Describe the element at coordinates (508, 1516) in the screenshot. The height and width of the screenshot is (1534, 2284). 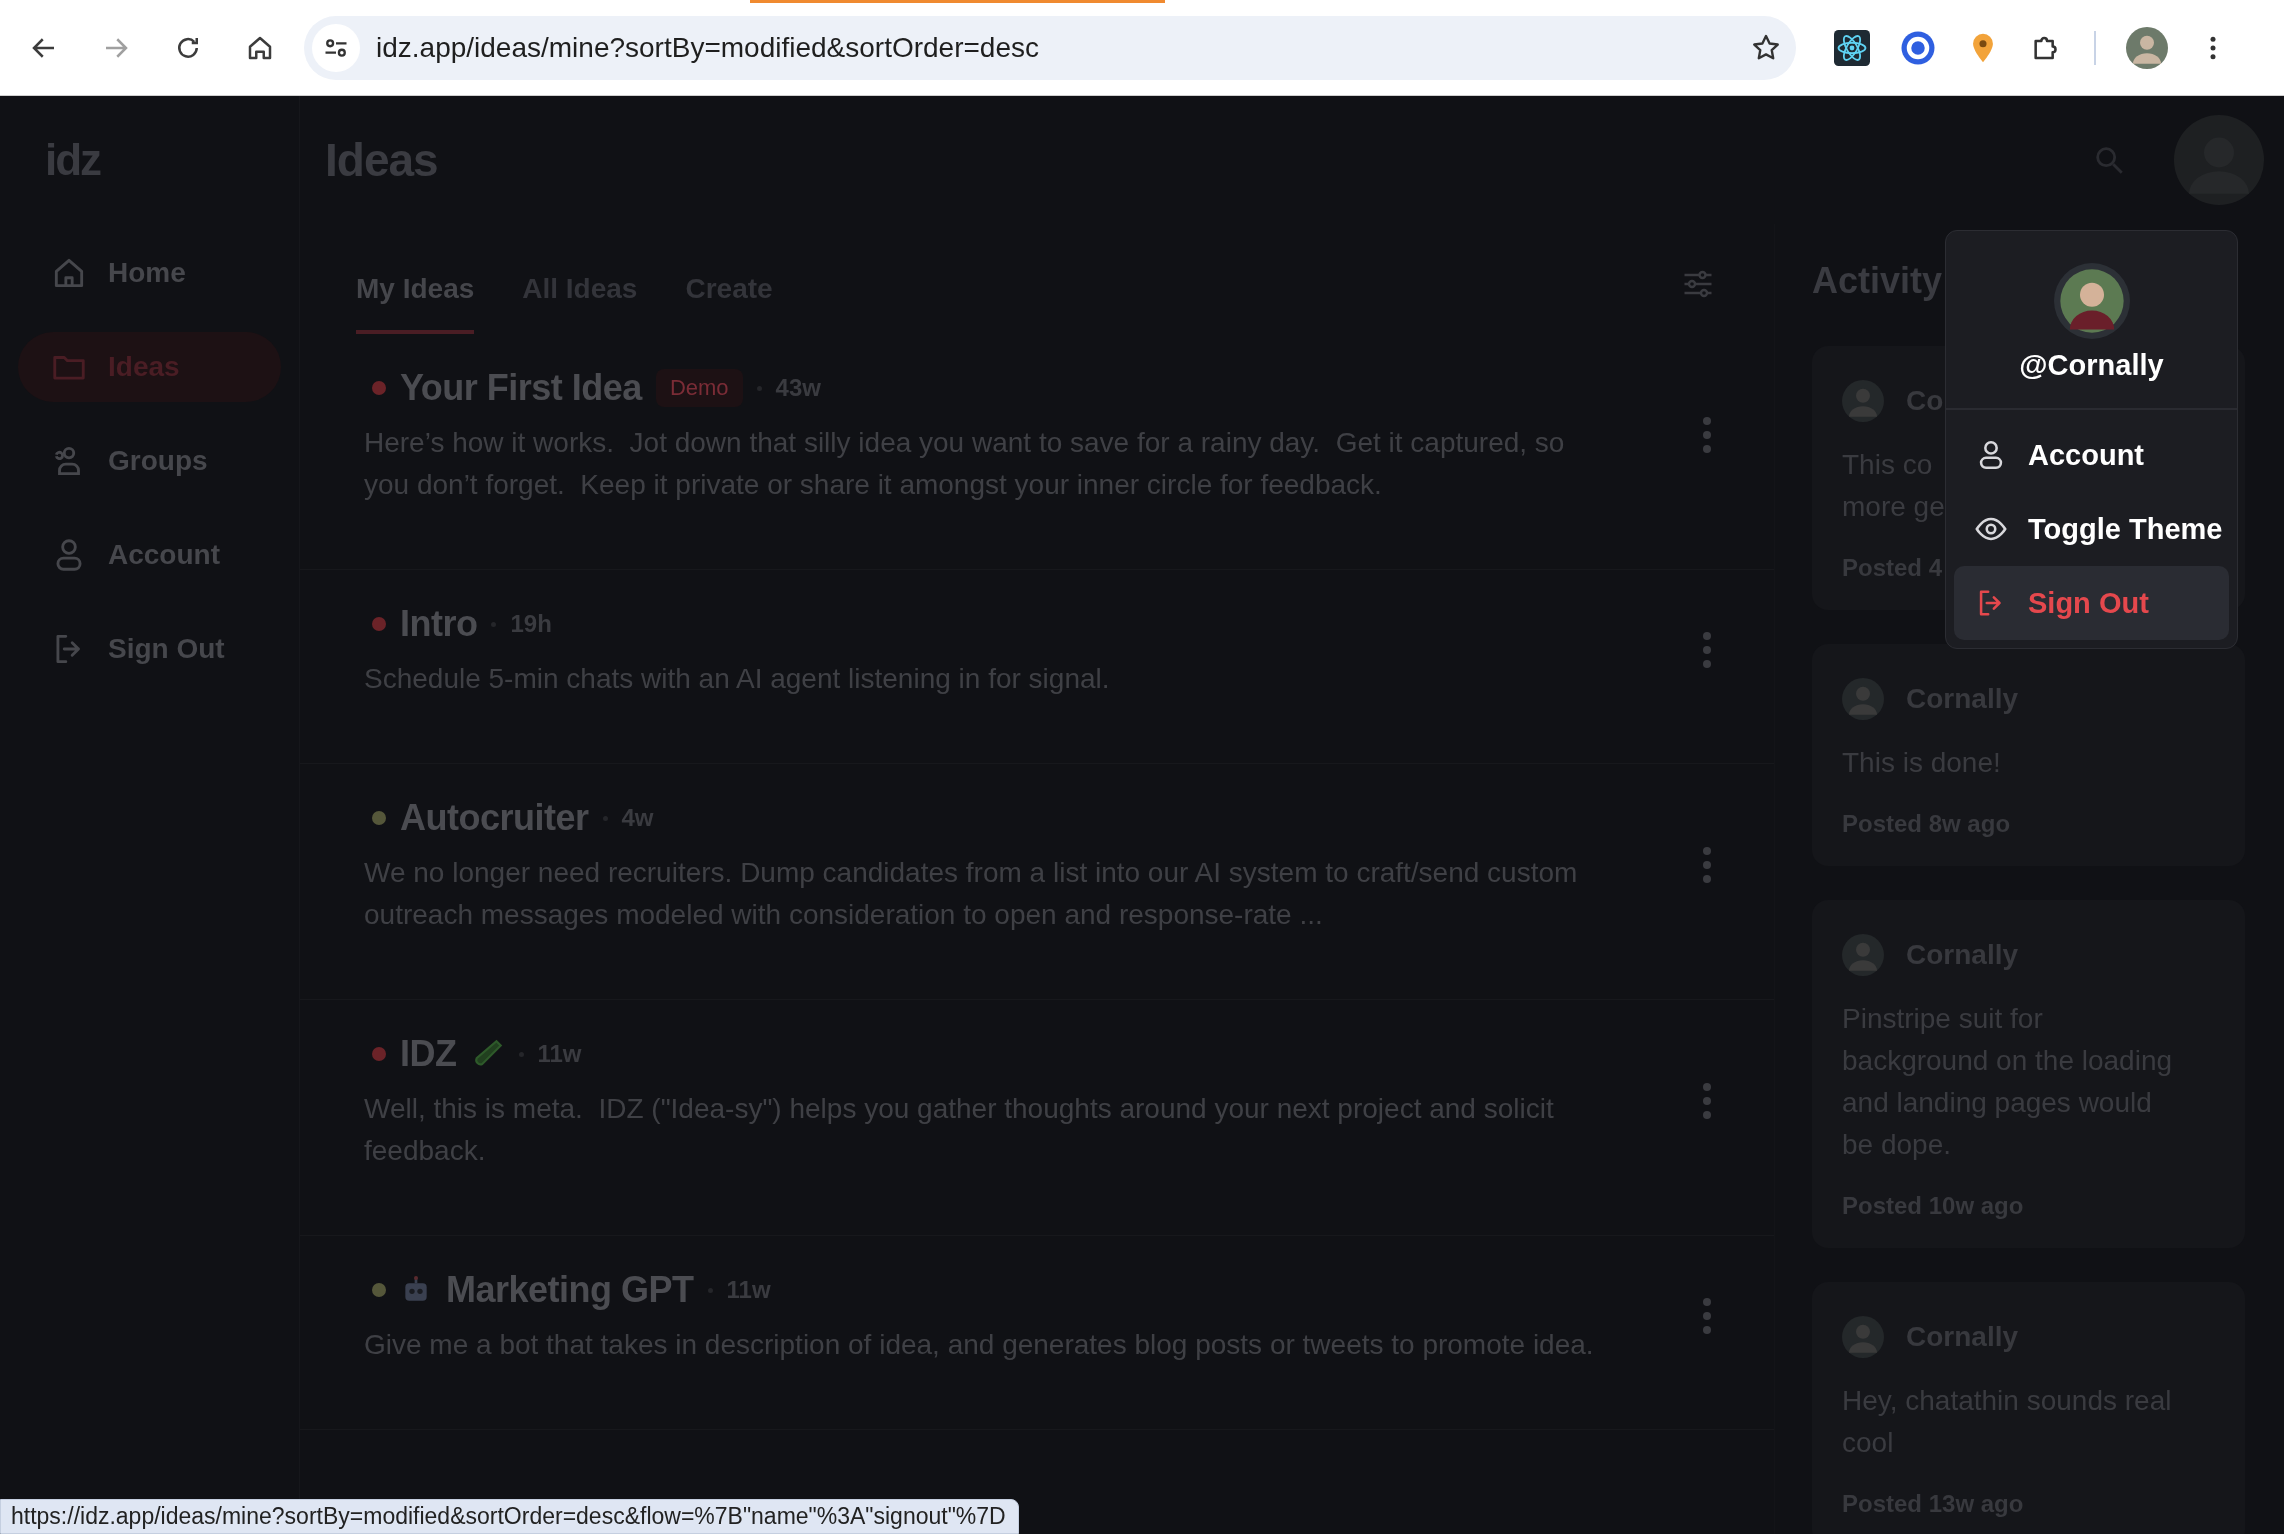
I see `status-url: https://idz.app/ideas/mine?sortBy=modified&sortOrder=desc&flow=%7B"name"%3A"signout"%7D` at that location.